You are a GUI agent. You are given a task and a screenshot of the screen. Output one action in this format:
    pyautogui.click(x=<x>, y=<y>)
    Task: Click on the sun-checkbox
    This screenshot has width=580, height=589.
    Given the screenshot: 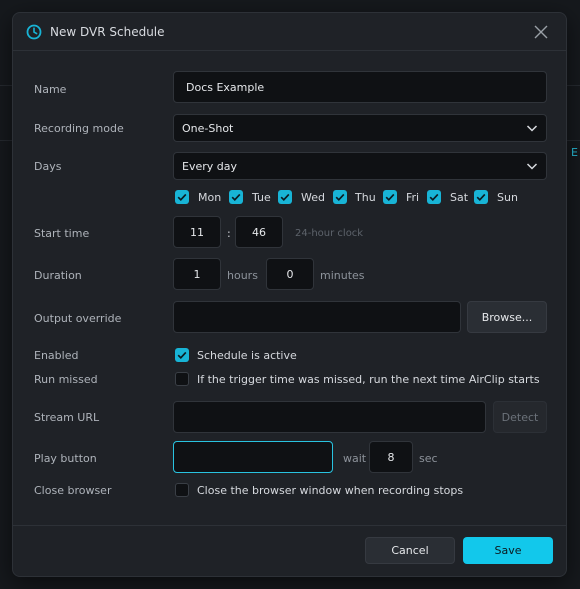 What is the action you would take?
    pyautogui.click(x=481, y=197)
    